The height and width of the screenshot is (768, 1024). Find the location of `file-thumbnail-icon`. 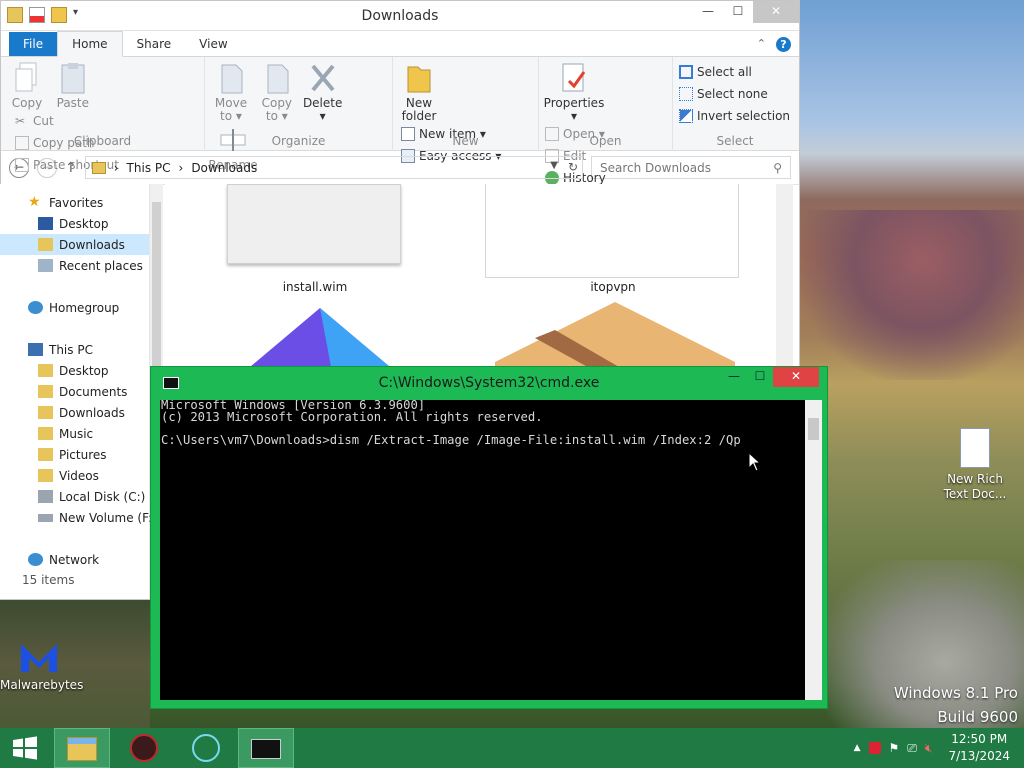

file-thumbnail-icon is located at coordinates (612, 231).